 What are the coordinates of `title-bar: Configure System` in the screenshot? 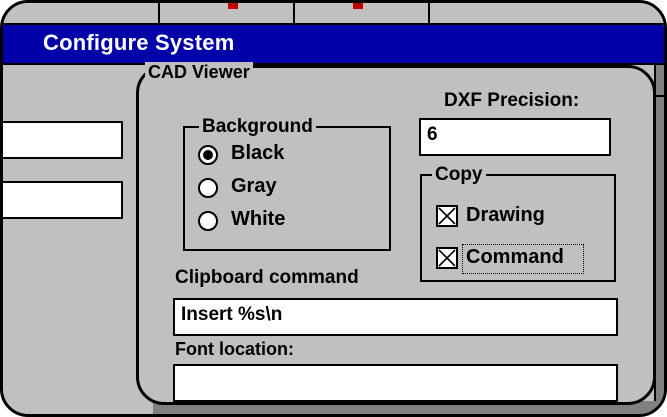 It's located at (333, 45).